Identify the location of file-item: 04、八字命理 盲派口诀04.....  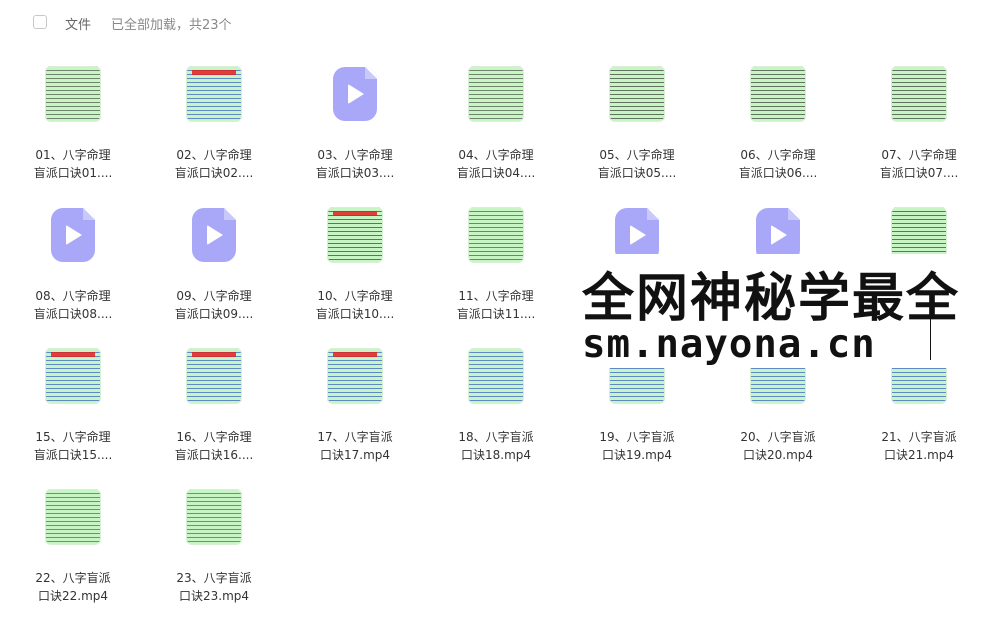
(496, 113).